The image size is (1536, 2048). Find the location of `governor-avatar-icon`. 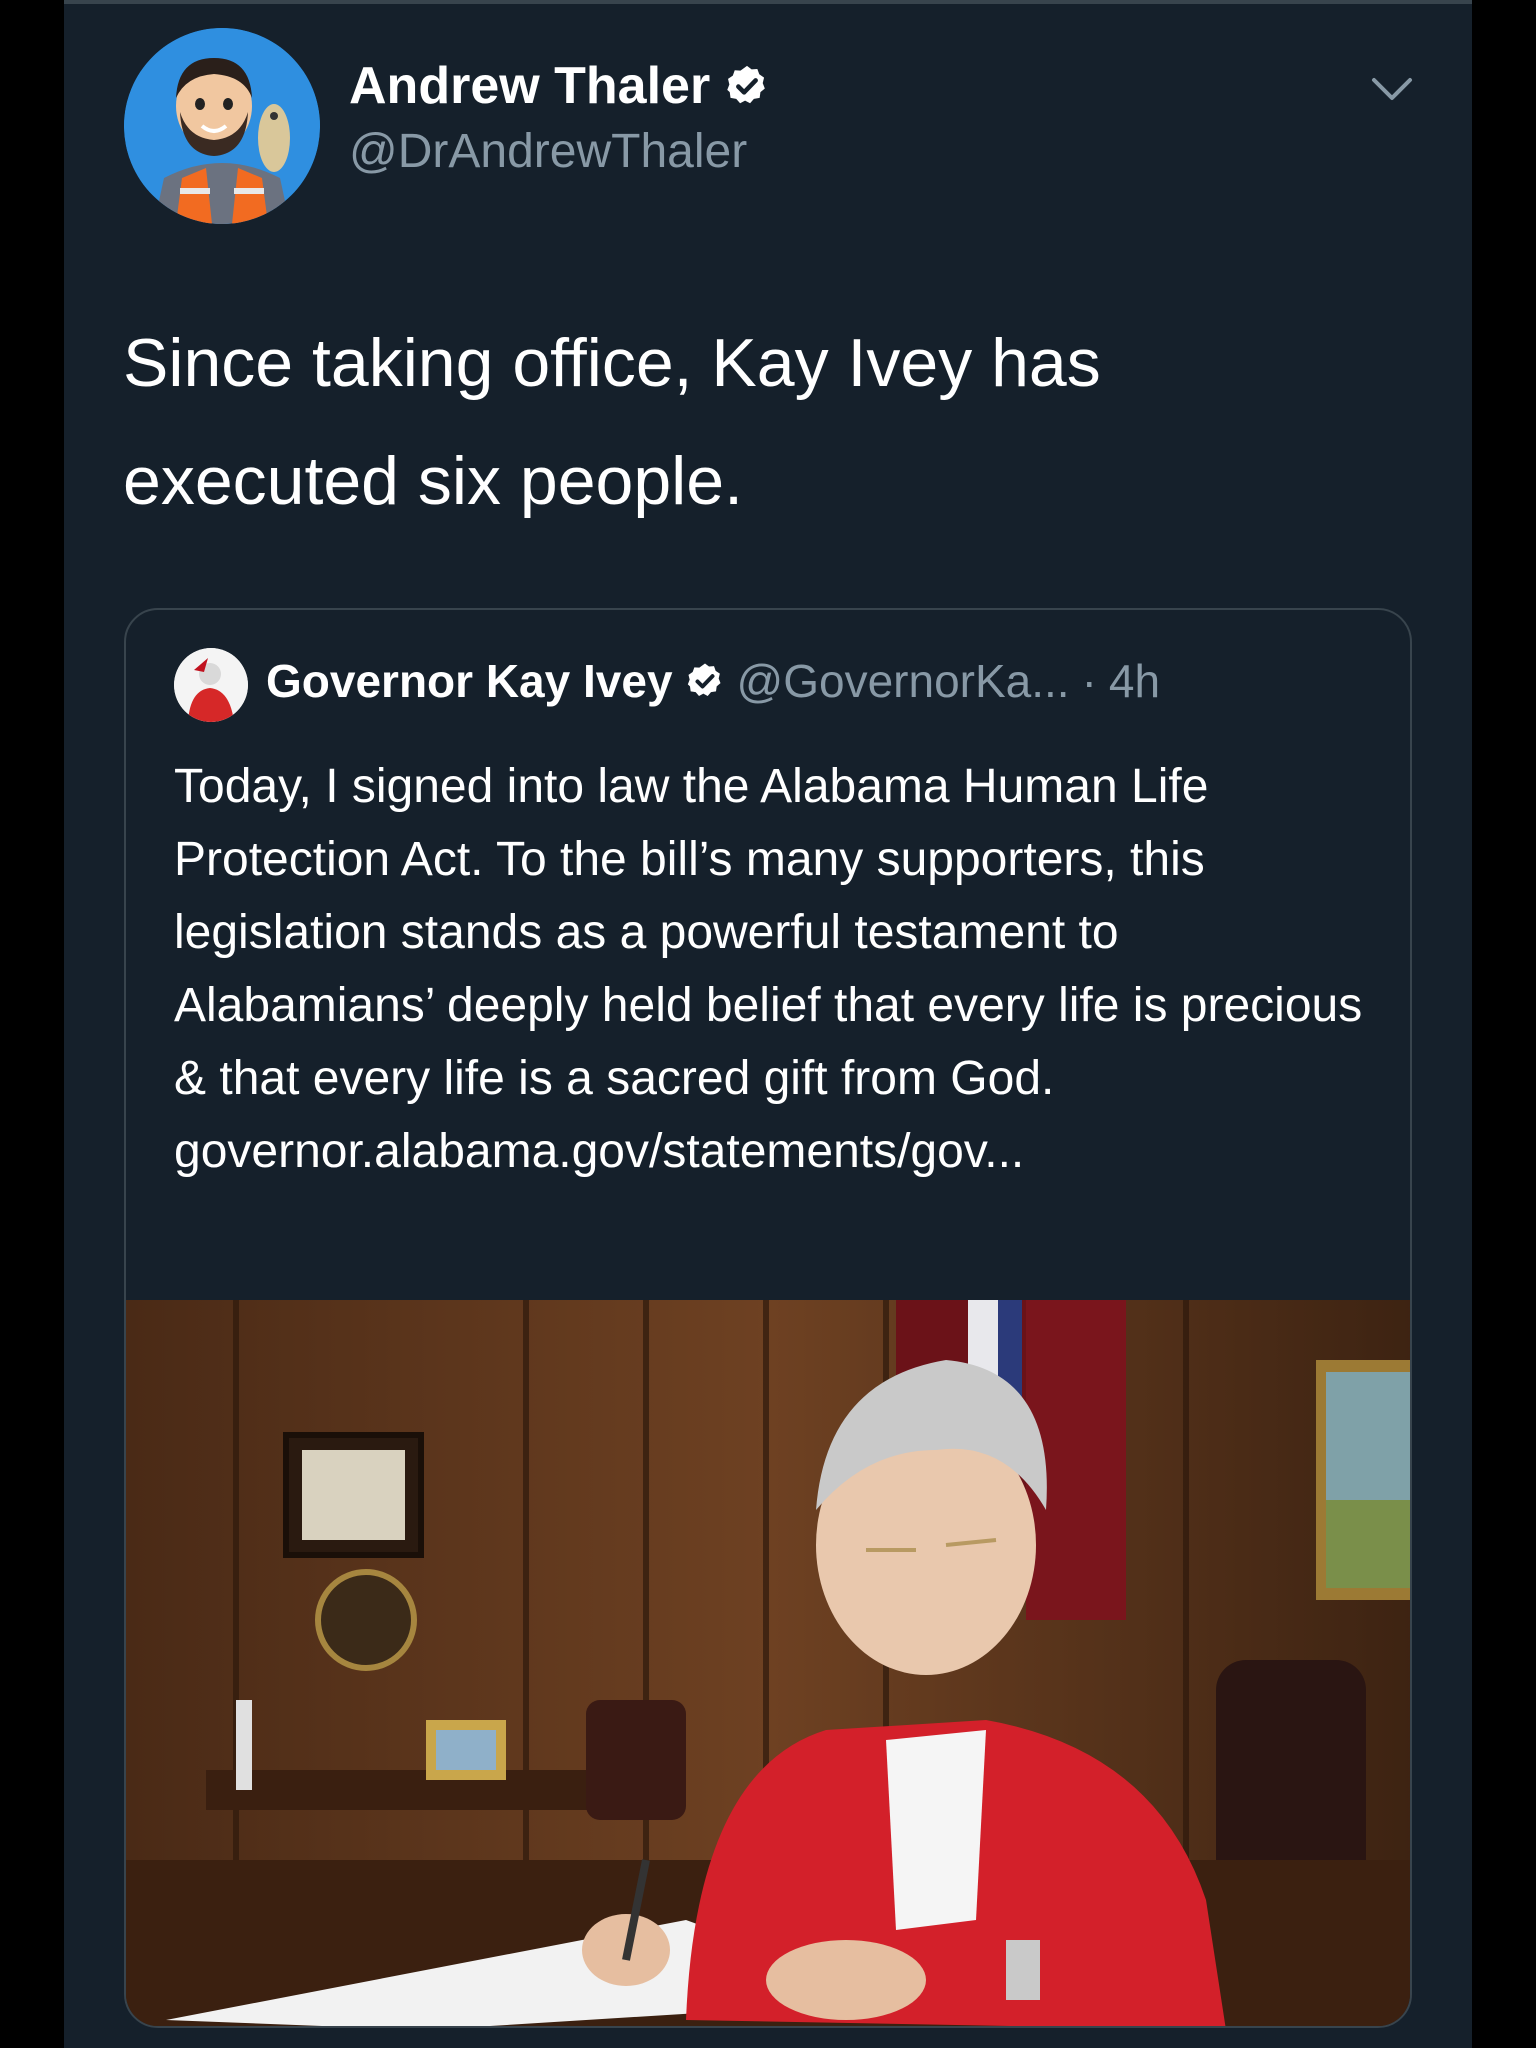

governor-avatar-icon is located at coordinates (211, 685).